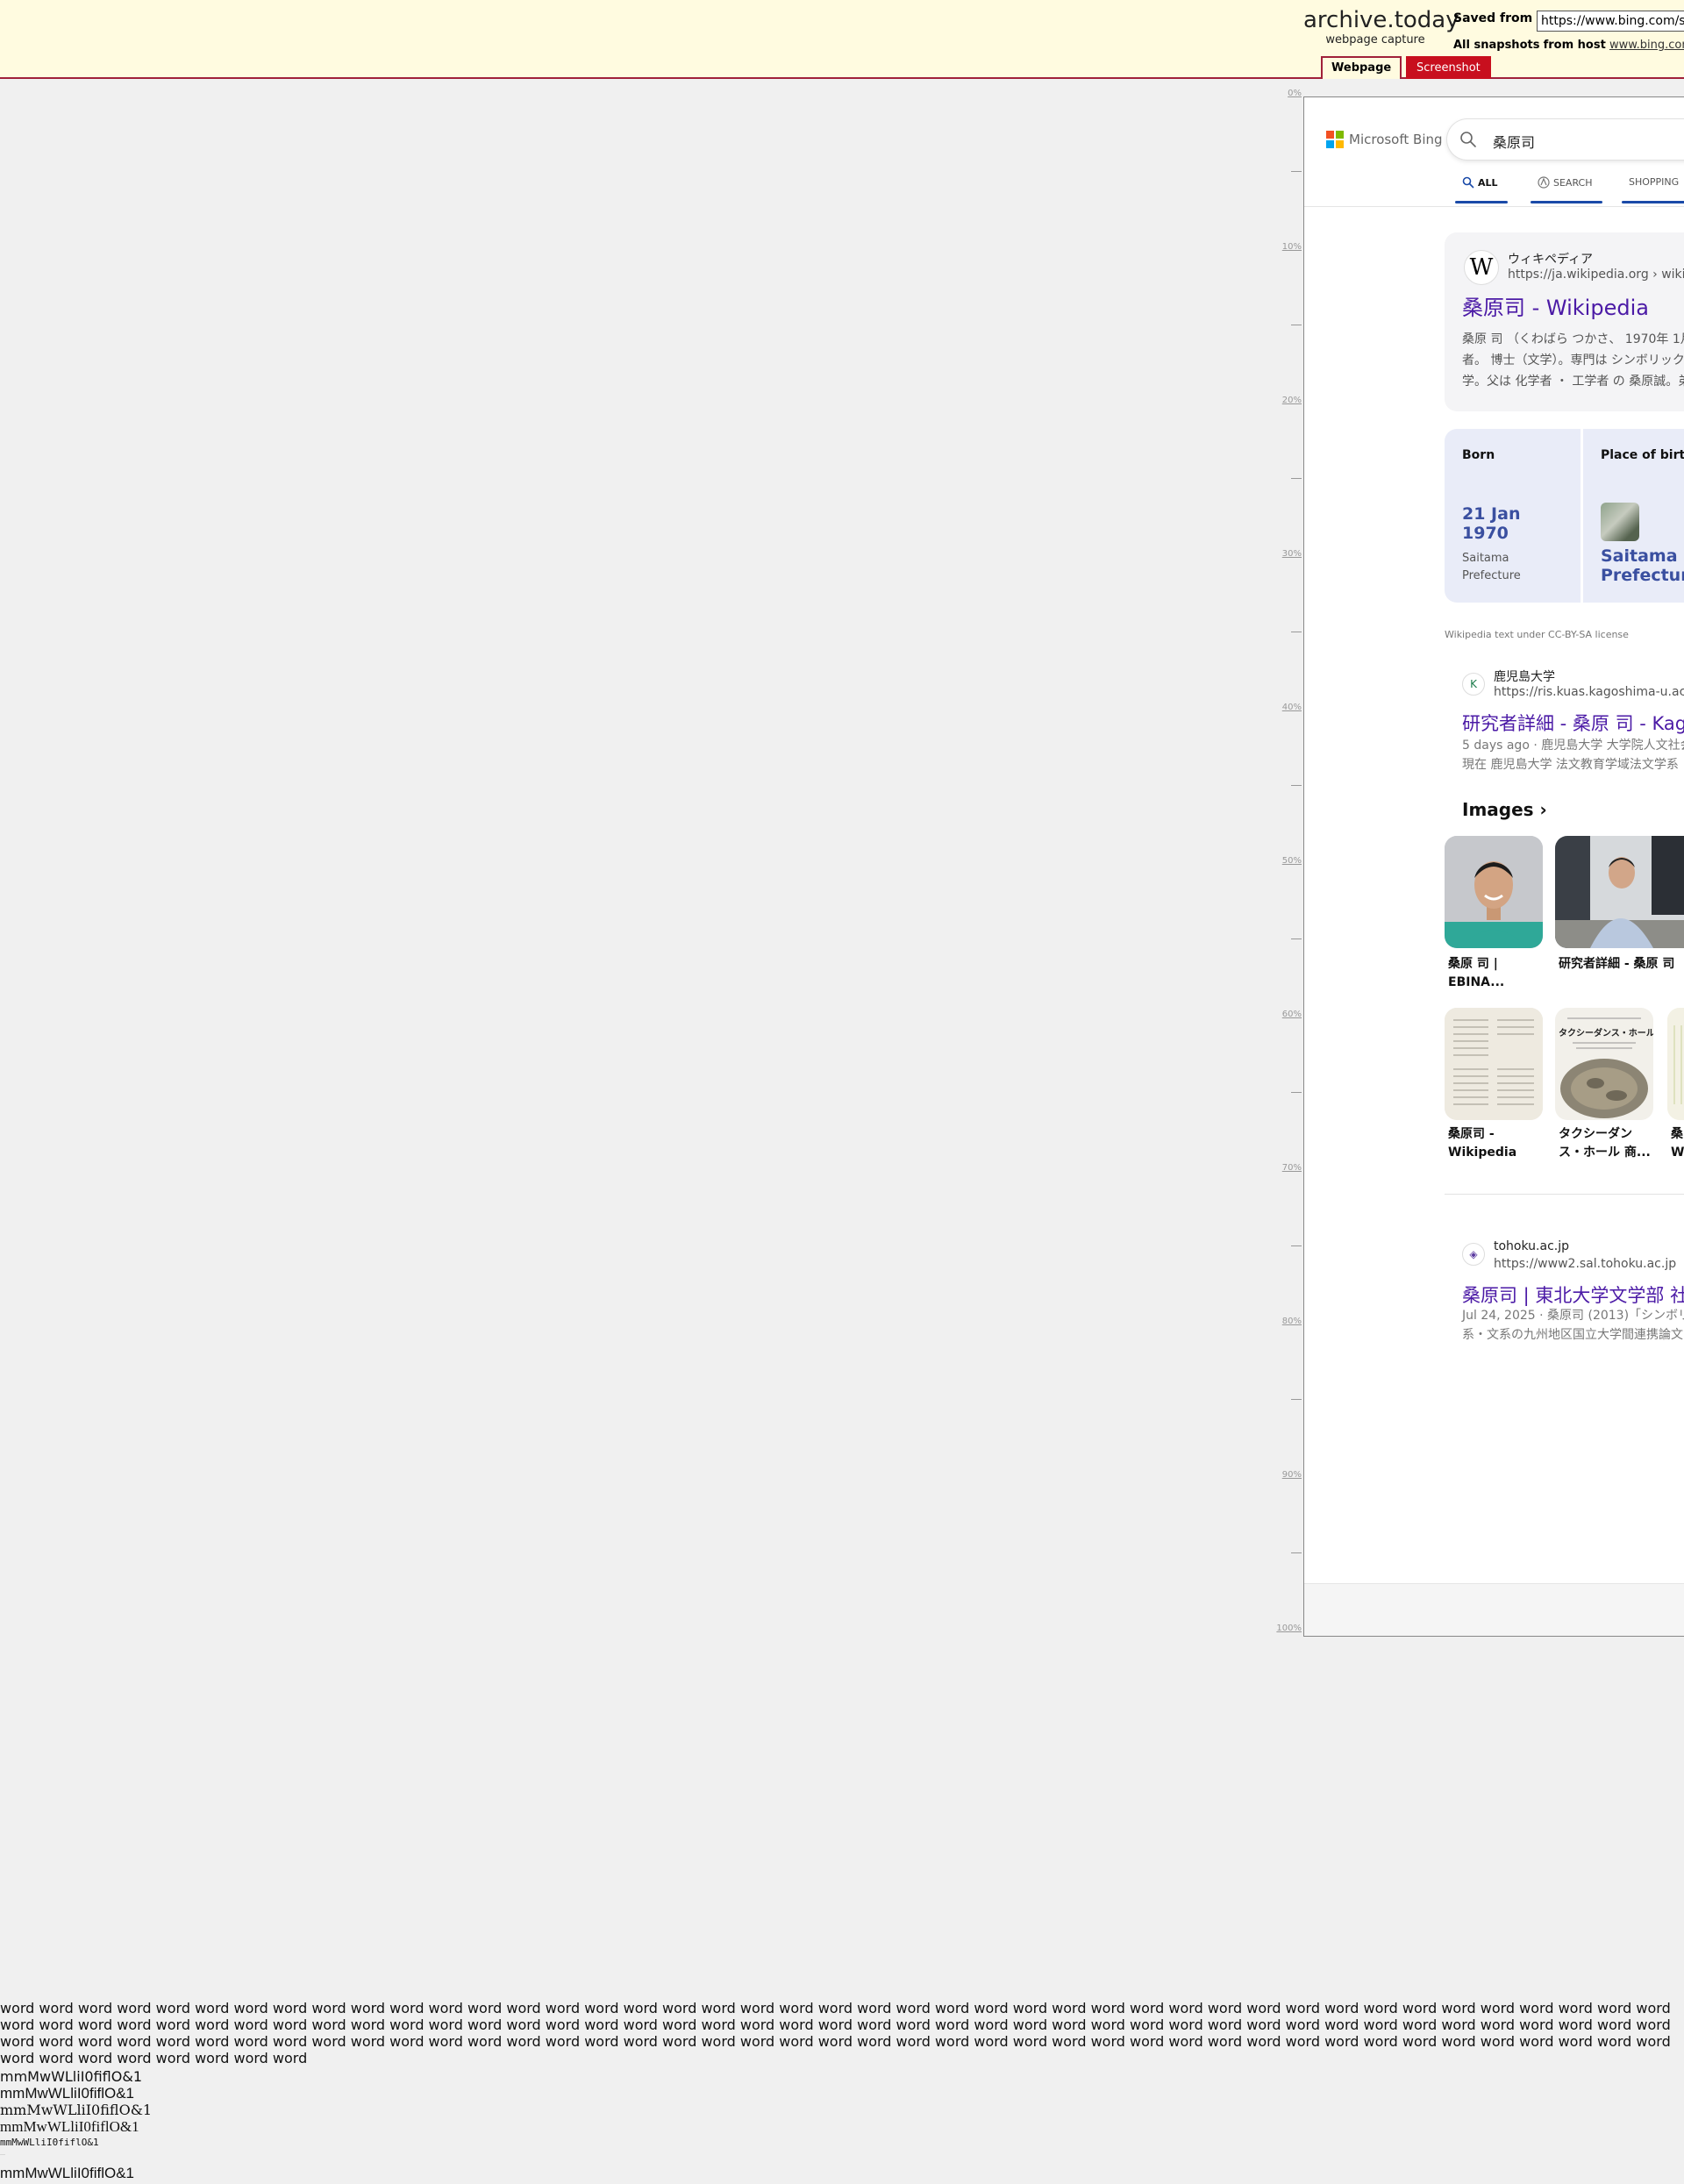 The image size is (1684, 2184). Describe the element at coordinates (1488, 182) in the screenshot. I see `tab-all-label: ALL` at that location.